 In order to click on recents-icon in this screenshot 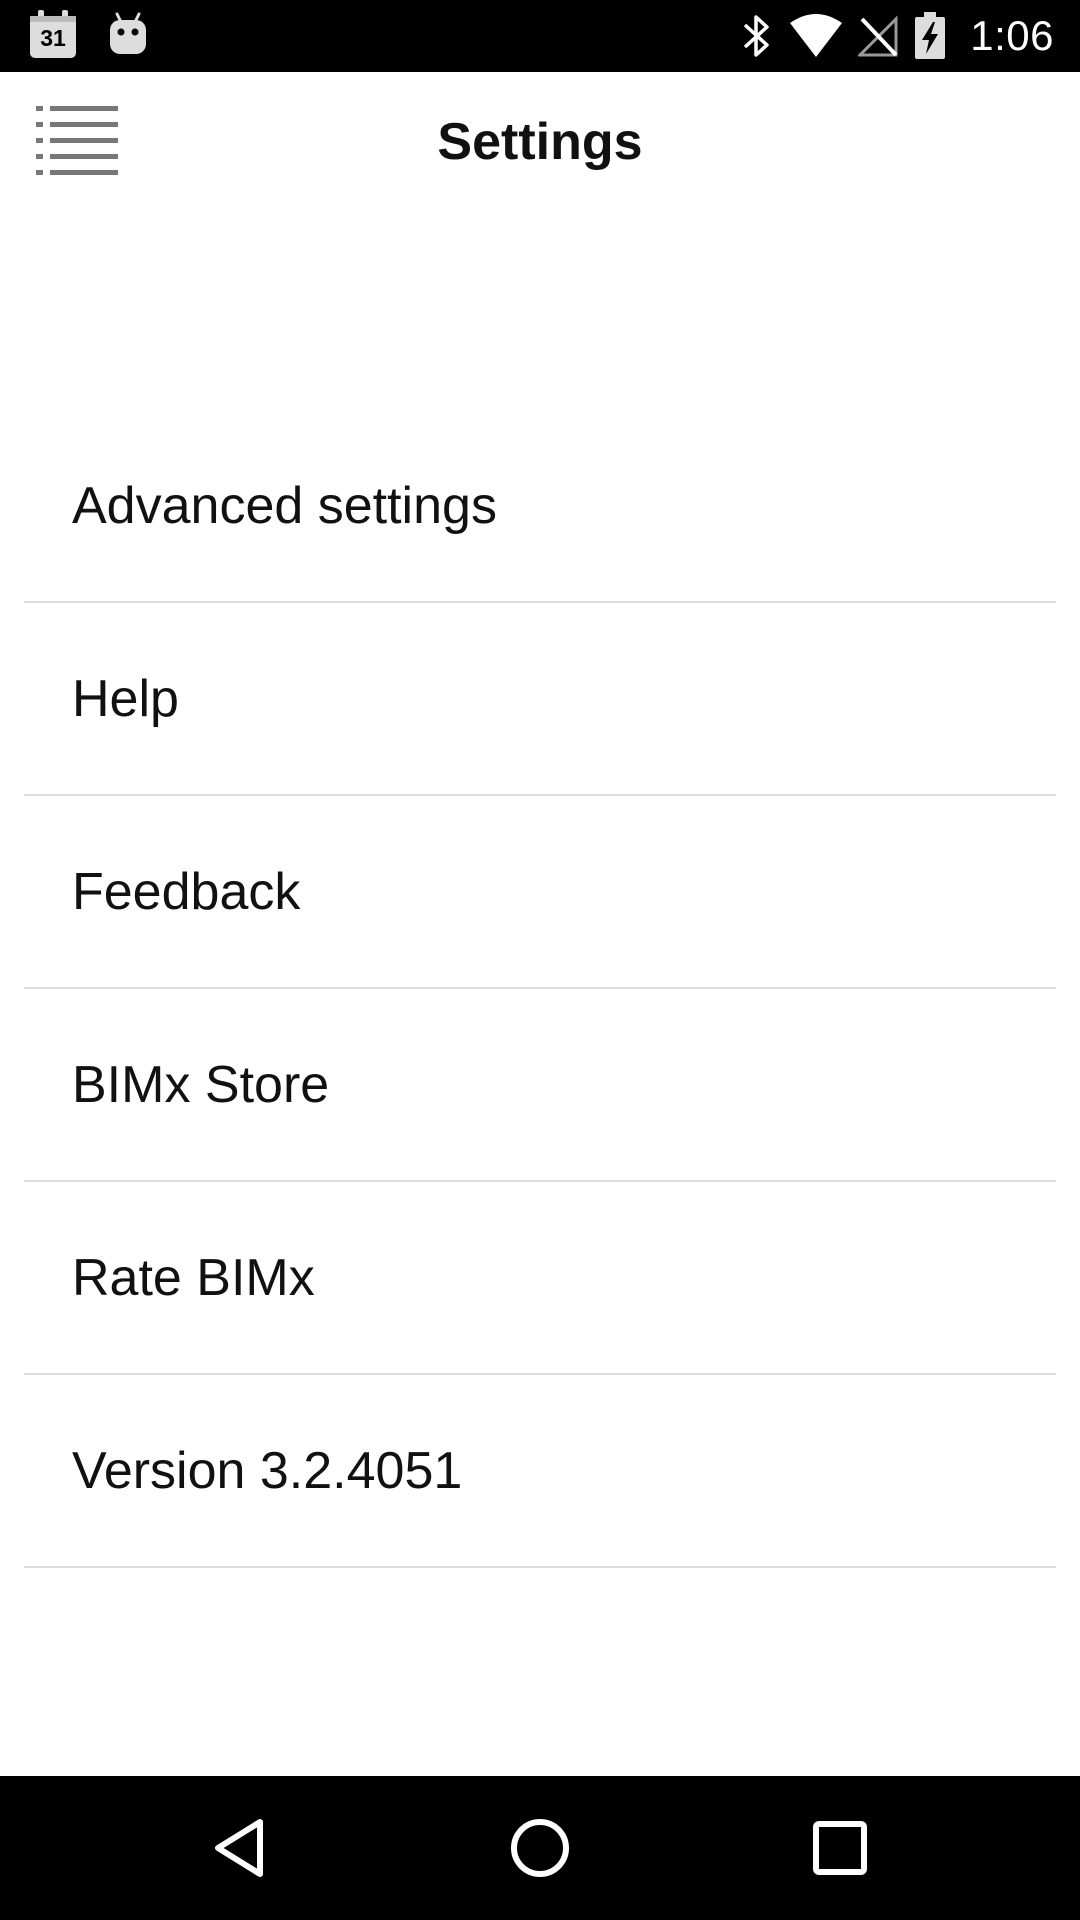, I will do `click(840, 1848)`.